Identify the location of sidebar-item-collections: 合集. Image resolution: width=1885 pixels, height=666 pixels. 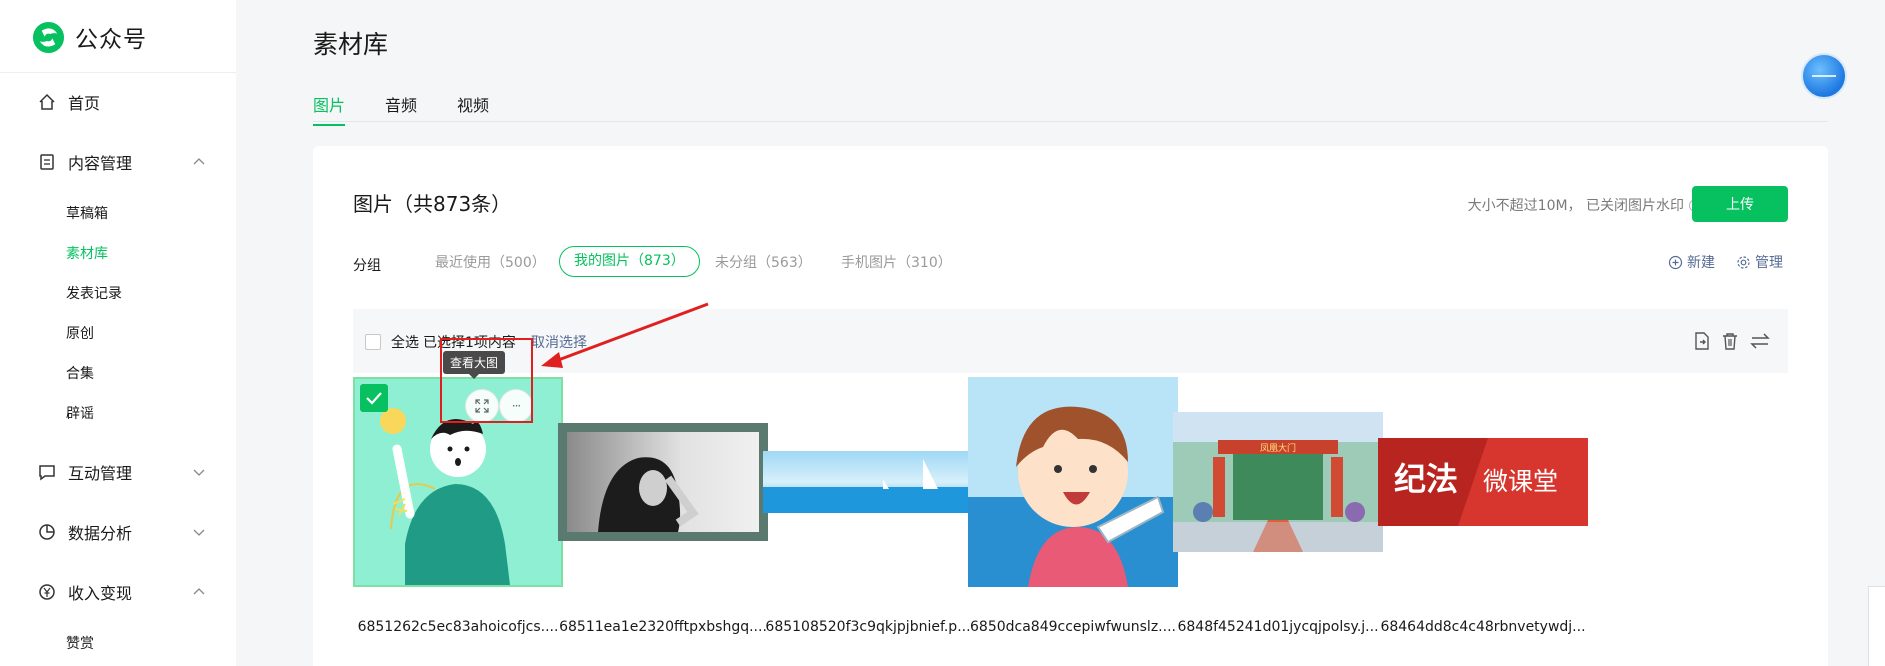
(80, 373).